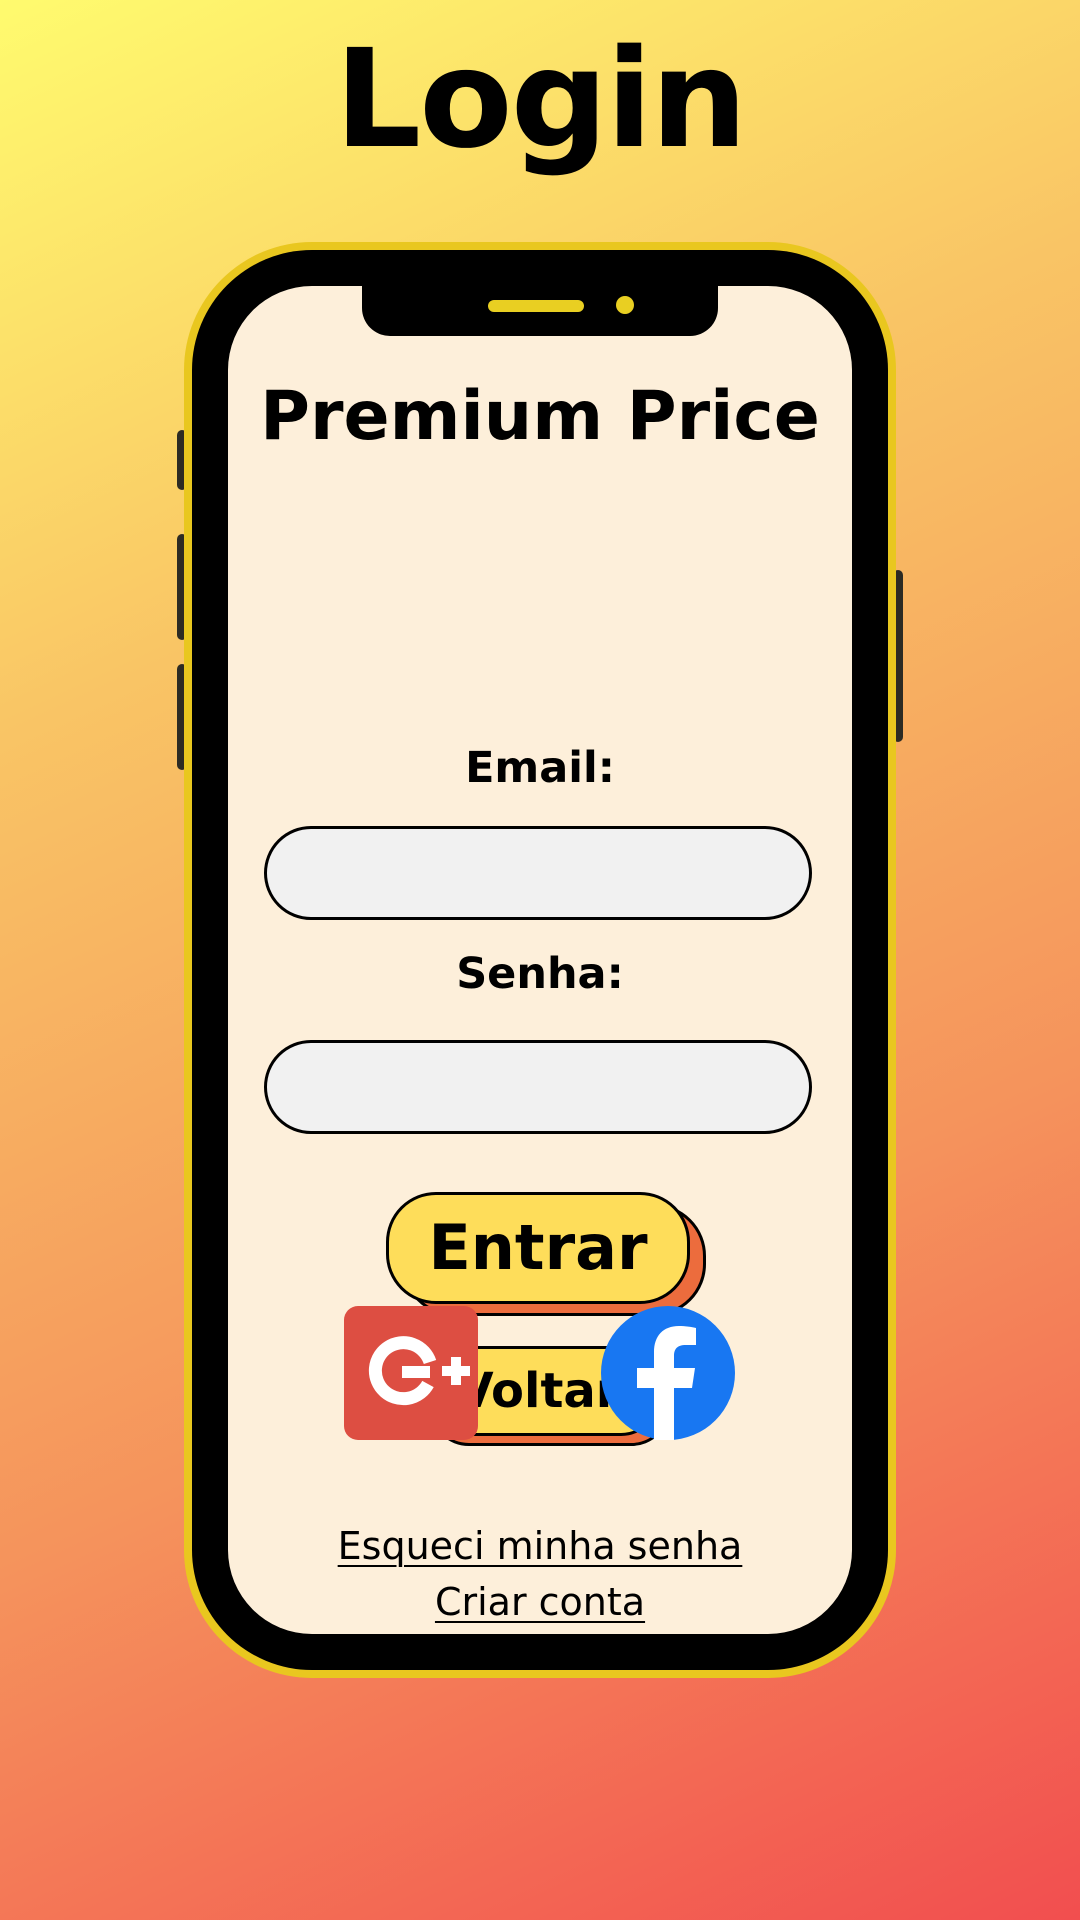 This screenshot has width=1080, height=1920. Describe the element at coordinates (668, 1373) in the screenshot. I see `facebook-icon` at that location.